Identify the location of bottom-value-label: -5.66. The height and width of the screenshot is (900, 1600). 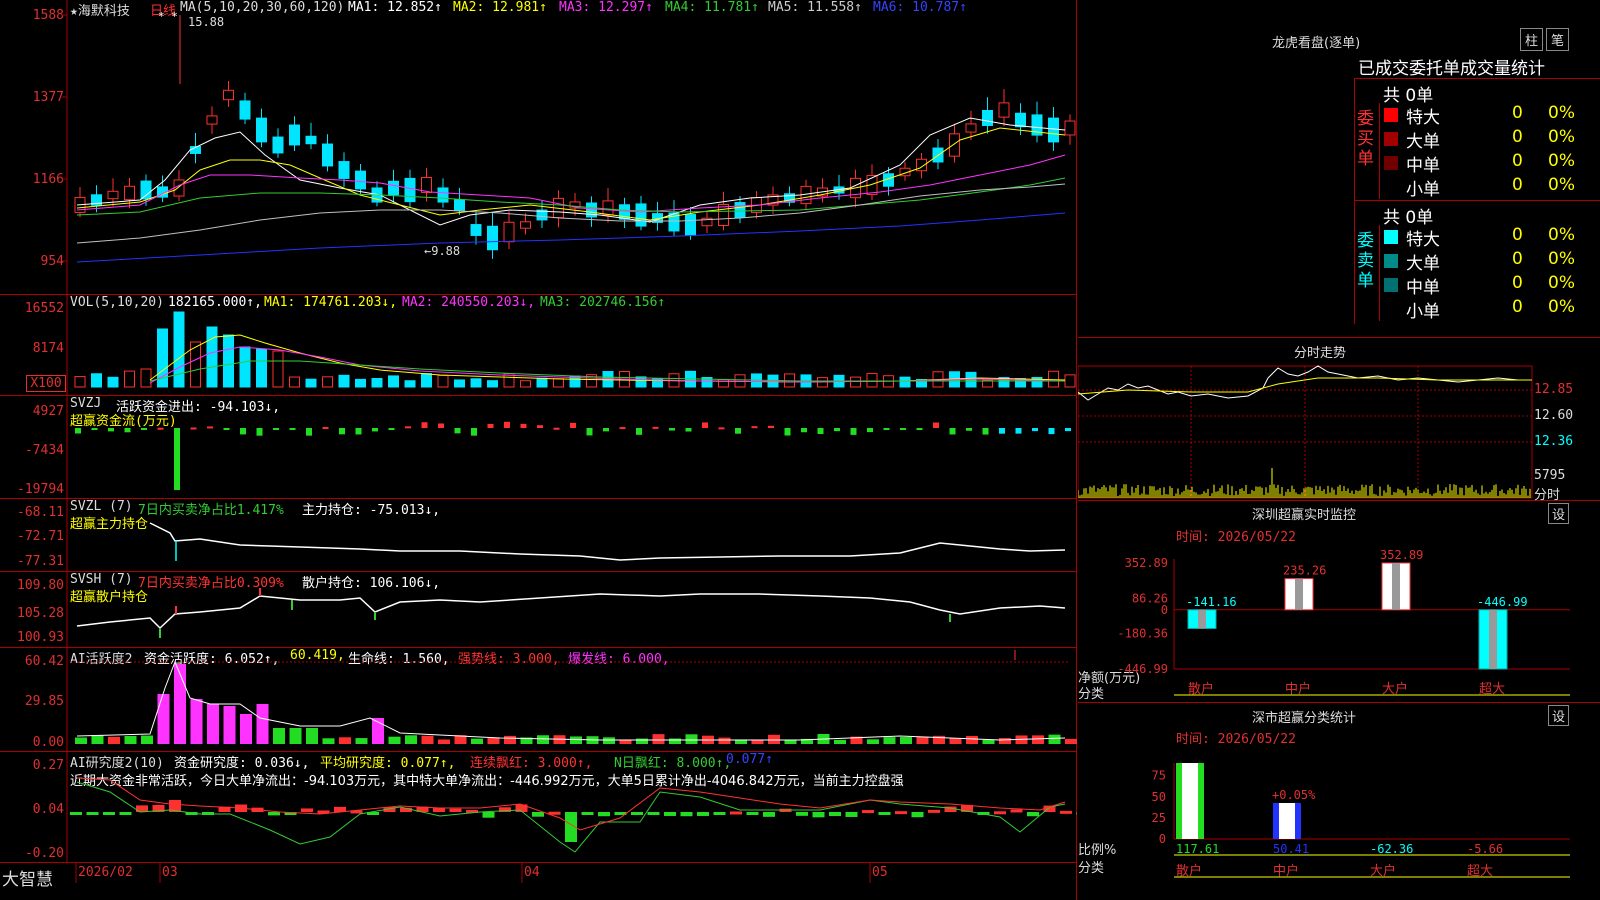
(1485, 849).